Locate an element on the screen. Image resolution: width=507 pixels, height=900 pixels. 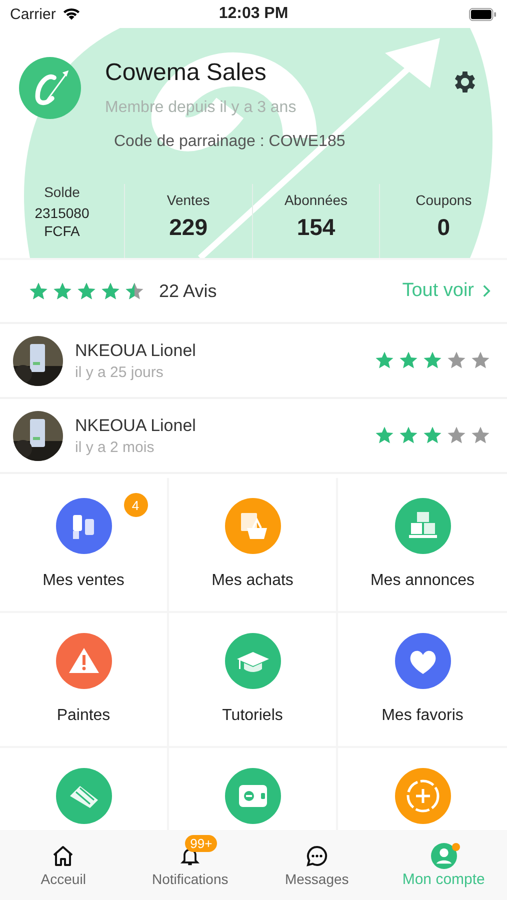
clock-time: 12:03 PM is located at coordinates (254, 14).